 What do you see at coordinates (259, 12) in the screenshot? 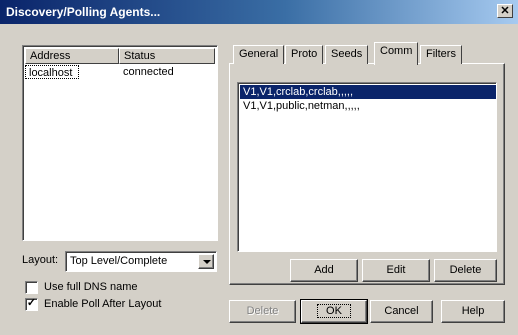
I see `title-bar: Discovery/Polling Agents... ✕` at bounding box center [259, 12].